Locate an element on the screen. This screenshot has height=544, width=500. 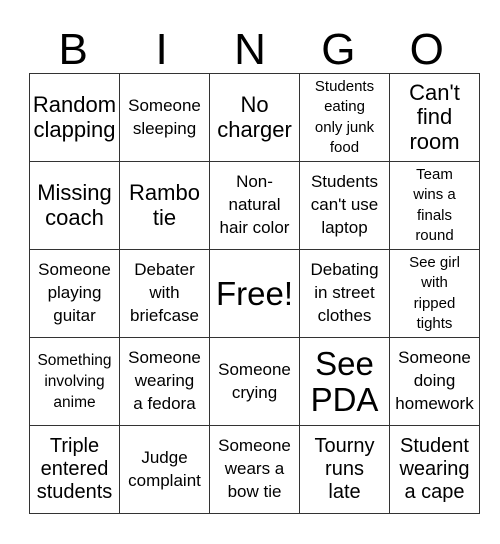
bingo-cell-text: Random clapping is located at coordinates (74, 116).